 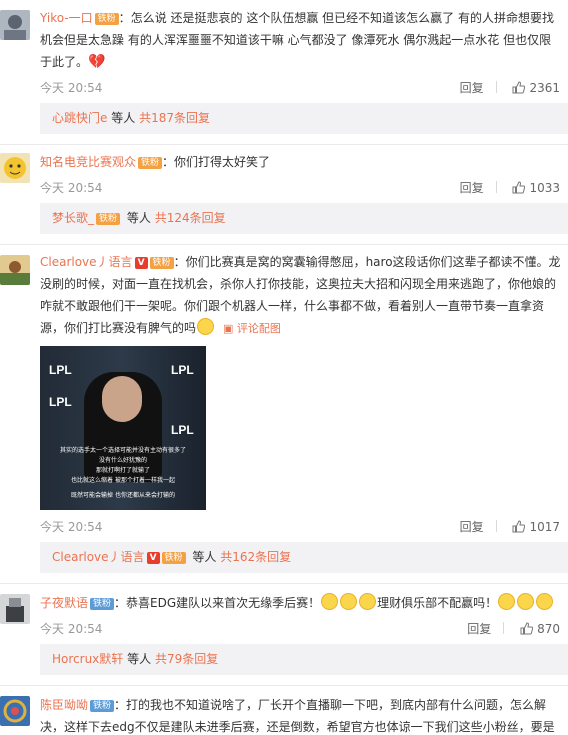 What do you see at coordinates (304, 218) in the screenshot?
I see `sub-replies: 梦长歌_ 铁粉 等人 共124条回复` at bounding box center [304, 218].